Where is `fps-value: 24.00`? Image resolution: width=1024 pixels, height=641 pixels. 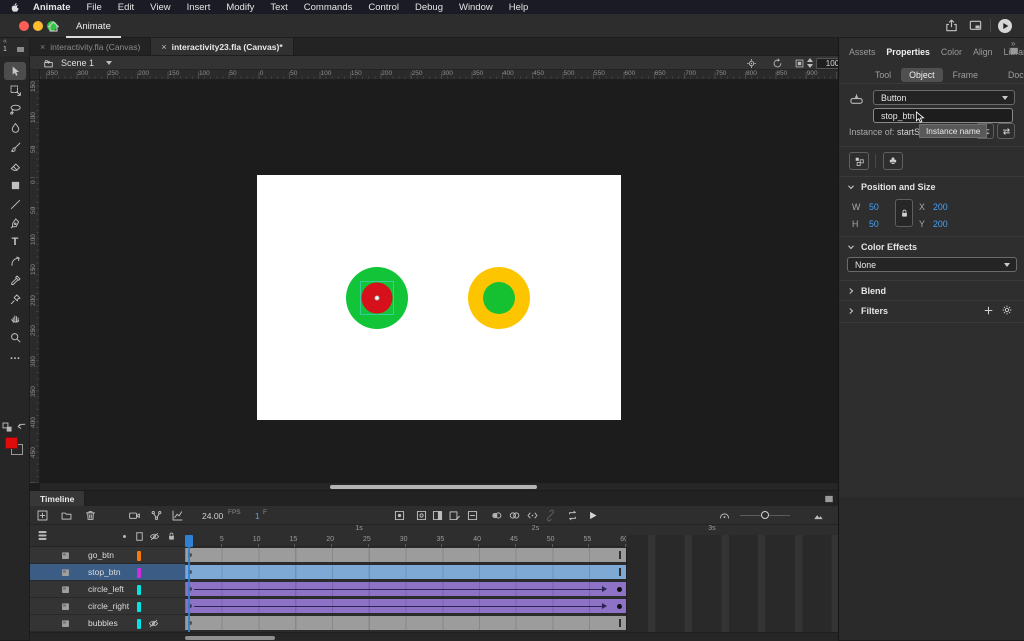 fps-value: 24.00 is located at coordinates (212, 516).